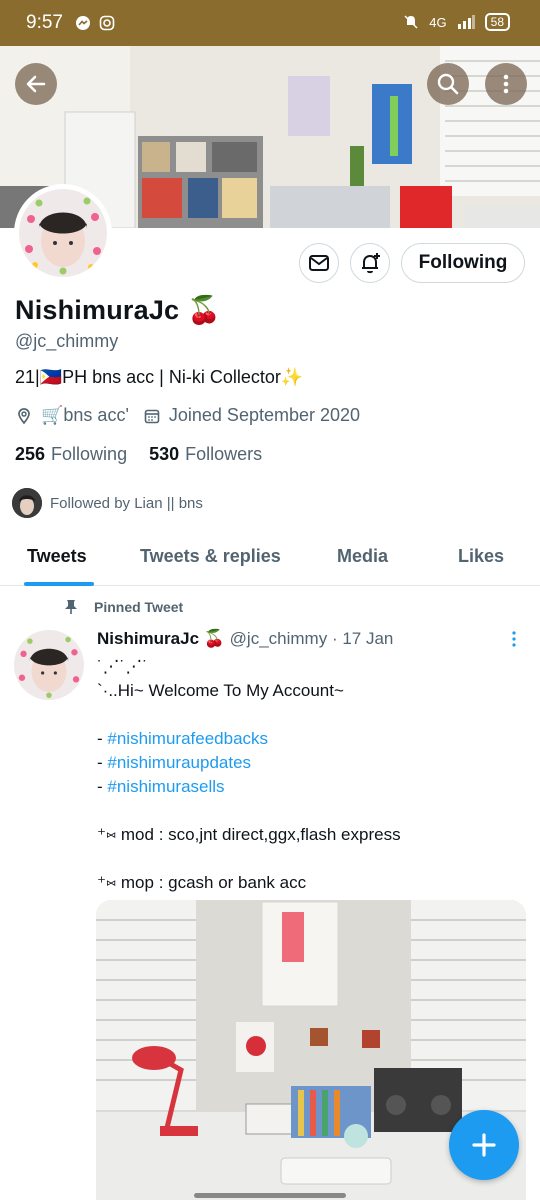 This screenshot has height=1200, width=540. What do you see at coordinates (126, 503) in the screenshot?
I see `followed-by-text: Followed by Lian || bns` at bounding box center [126, 503].